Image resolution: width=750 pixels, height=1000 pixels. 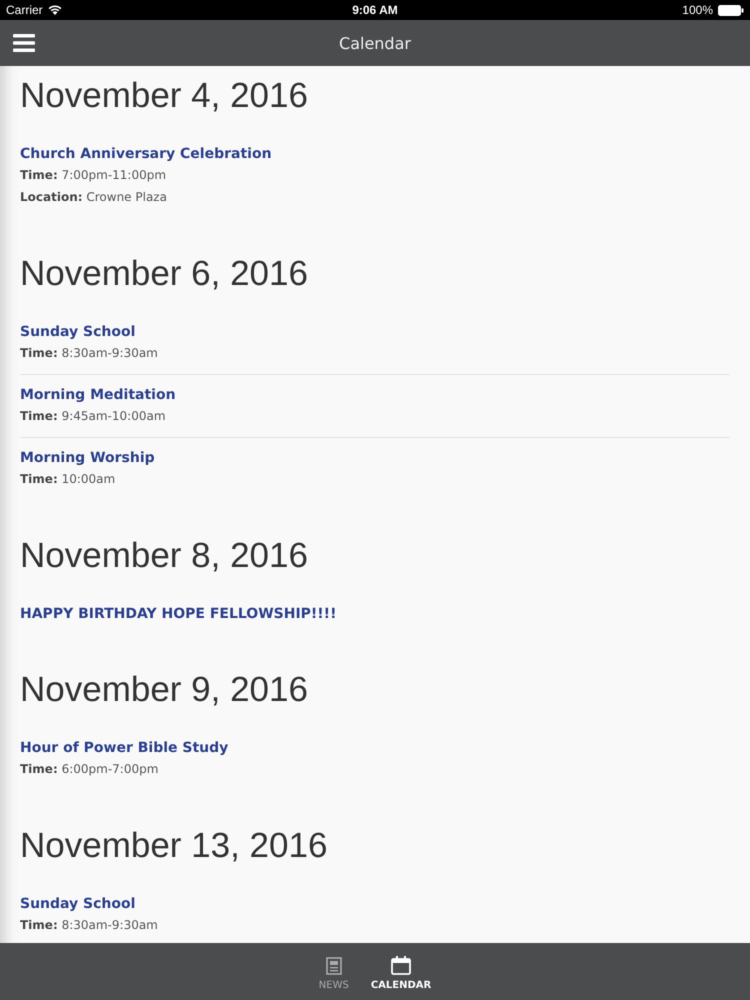 What do you see at coordinates (375, 614) in the screenshot?
I see `event-title-link: HAPPY BIRTHDAY HOPE FELLOWSHIP!!!!` at bounding box center [375, 614].